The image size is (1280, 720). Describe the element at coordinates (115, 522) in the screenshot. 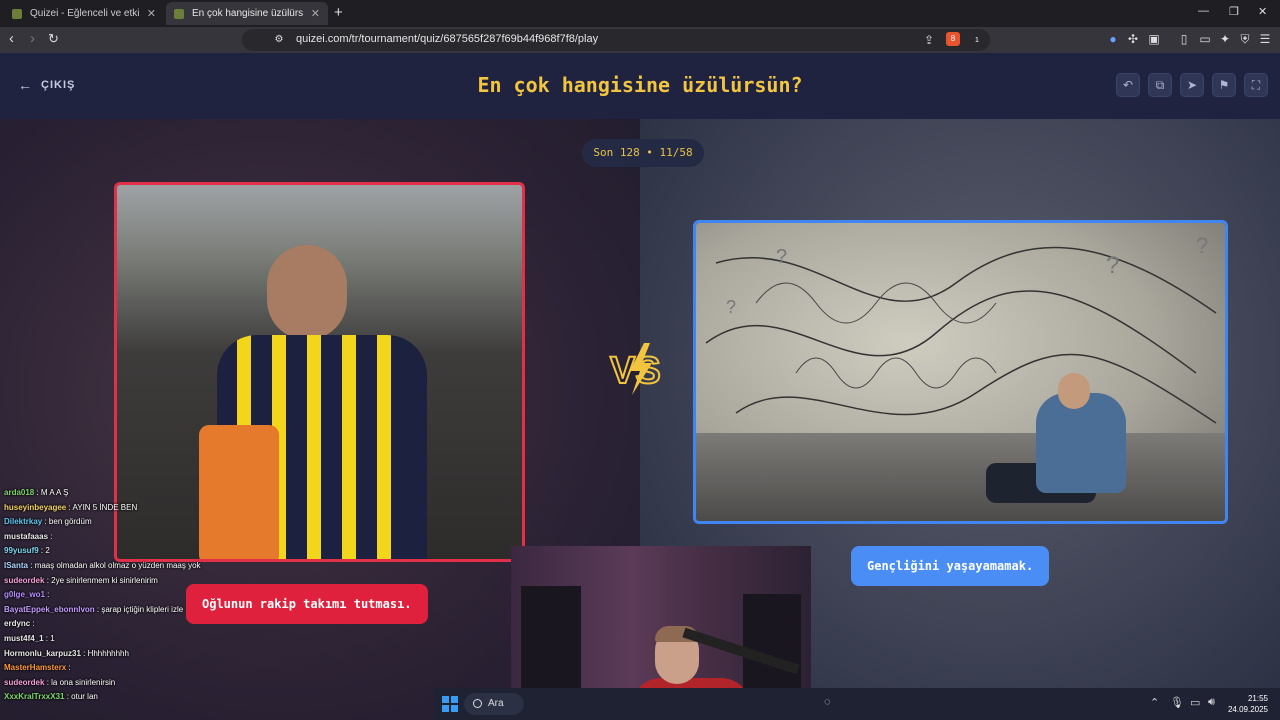

I see `chat-message: Dilektrkay : ben gördüm` at that location.